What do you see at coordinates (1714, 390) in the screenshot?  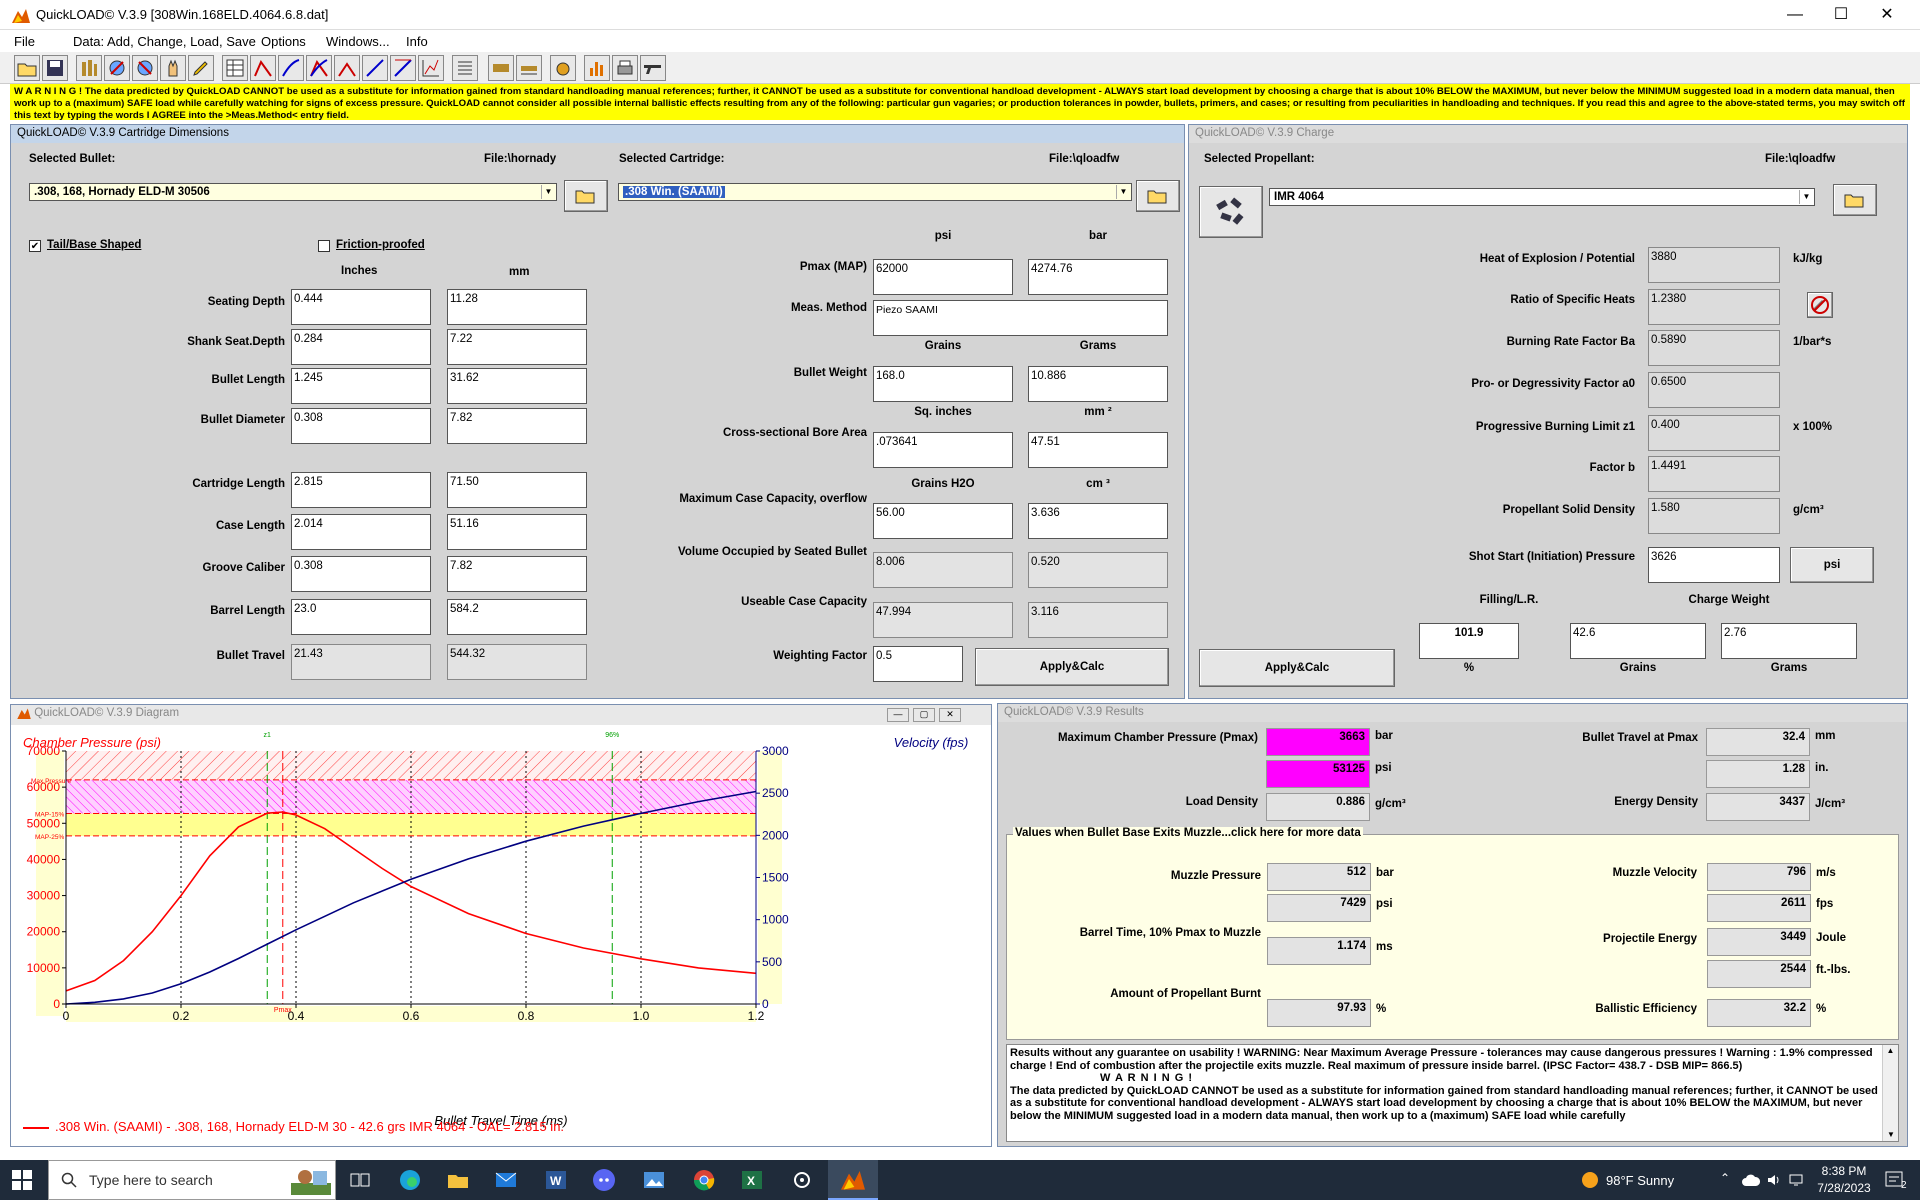 I see `degressivity-field: 0.6500` at bounding box center [1714, 390].